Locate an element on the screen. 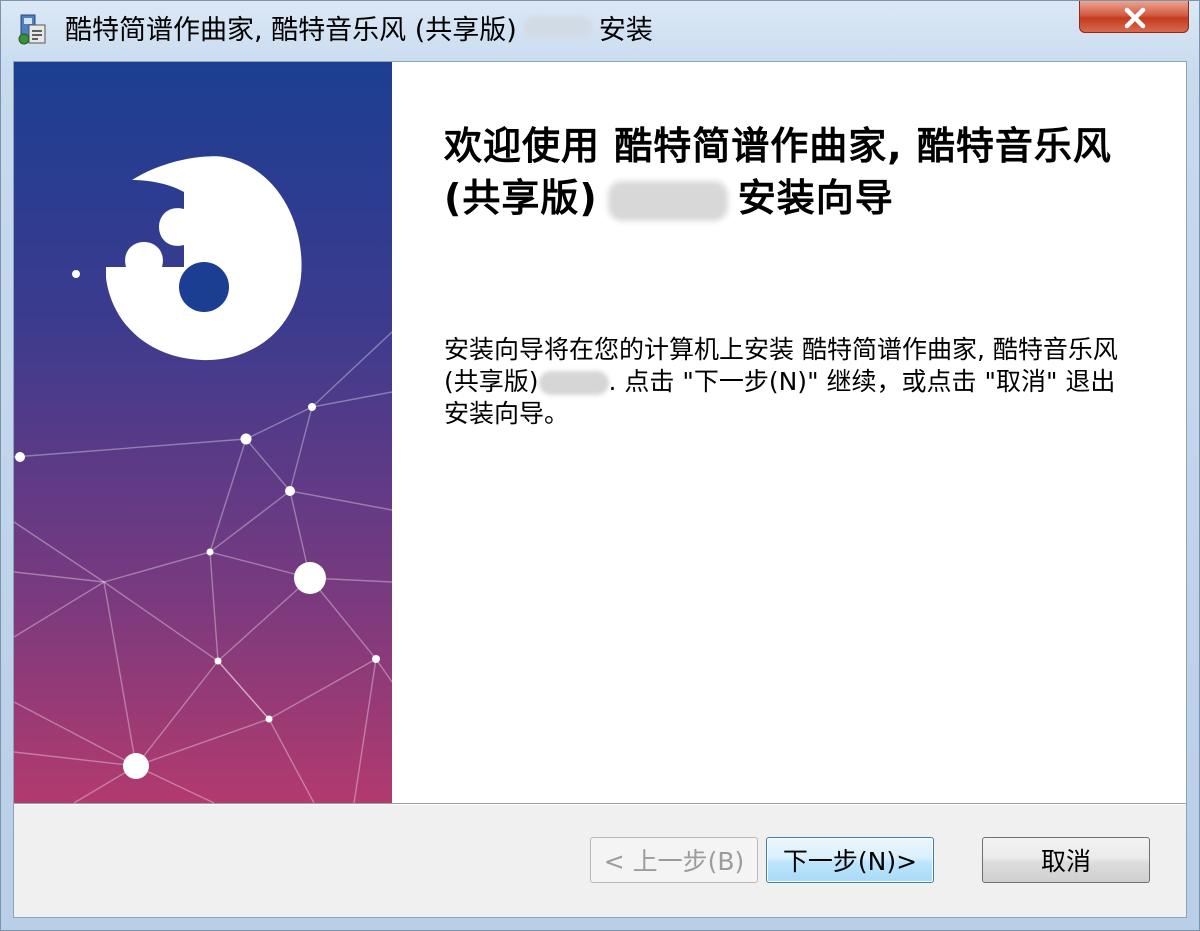  installer-icon is located at coordinates (32, 29).